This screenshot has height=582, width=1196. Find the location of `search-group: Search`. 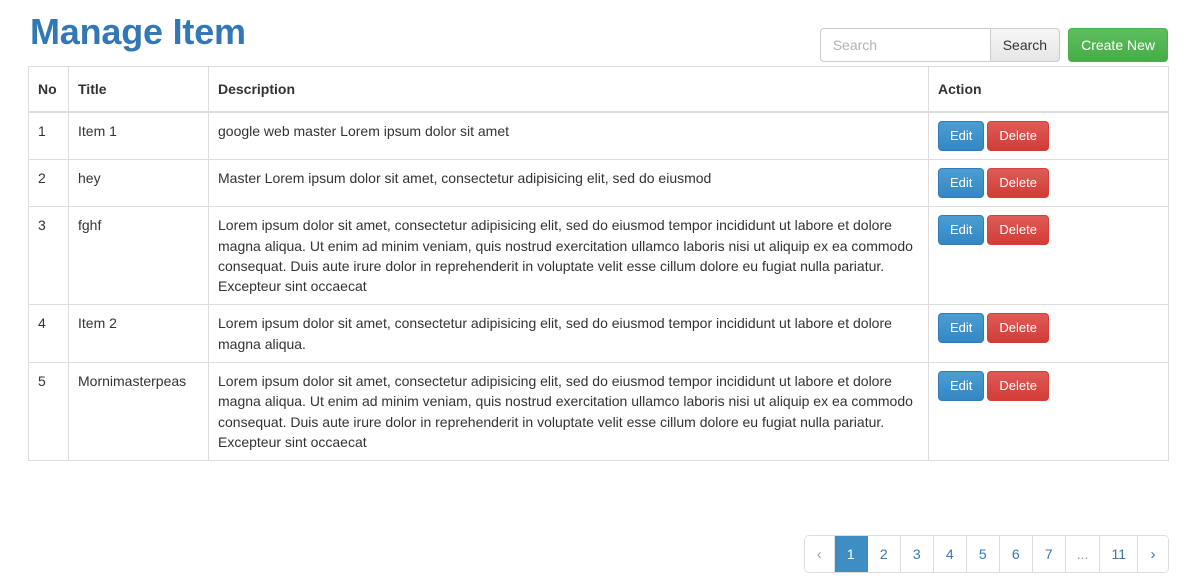

search-group: Search is located at coordinates (940, 45).